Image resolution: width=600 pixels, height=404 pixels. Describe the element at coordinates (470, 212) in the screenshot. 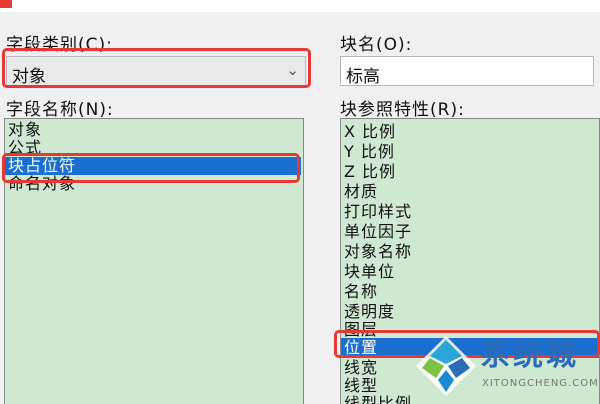

I see `list-item: 打印样式` at that location.